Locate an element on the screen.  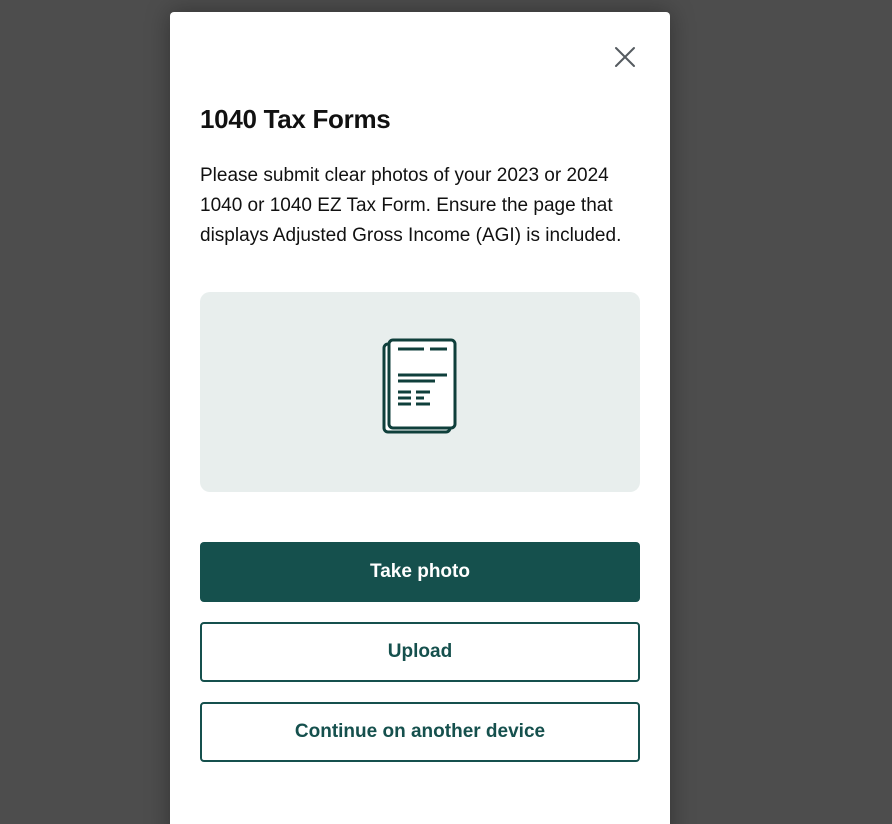
modal-title: 1040 Tax Forms is located at coordinates (295, 119).